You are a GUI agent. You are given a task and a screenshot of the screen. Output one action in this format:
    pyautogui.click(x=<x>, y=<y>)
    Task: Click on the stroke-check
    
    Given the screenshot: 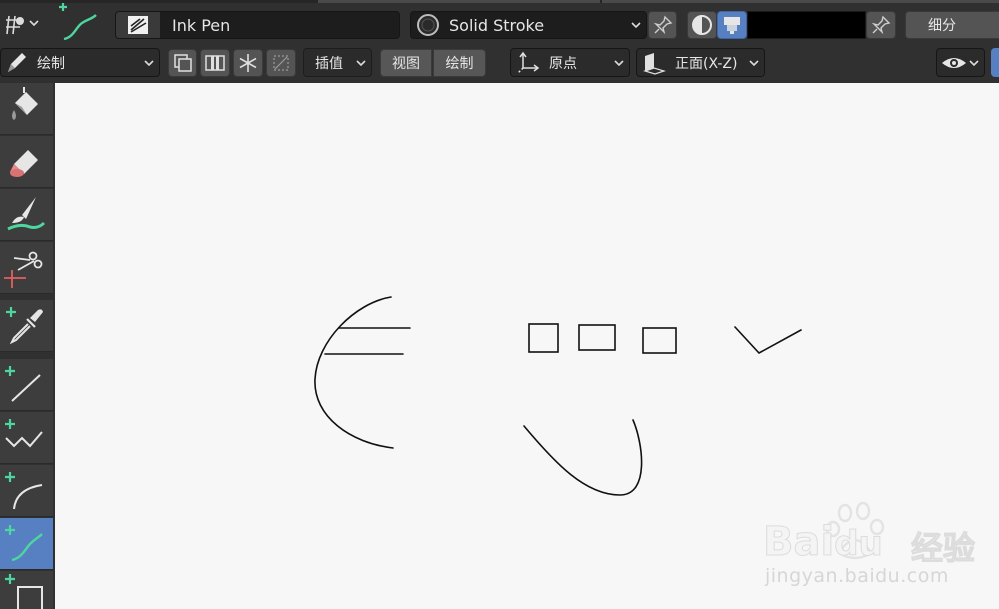 What is the action you would take?
    pyautogui.click(x=768, y=340)
    